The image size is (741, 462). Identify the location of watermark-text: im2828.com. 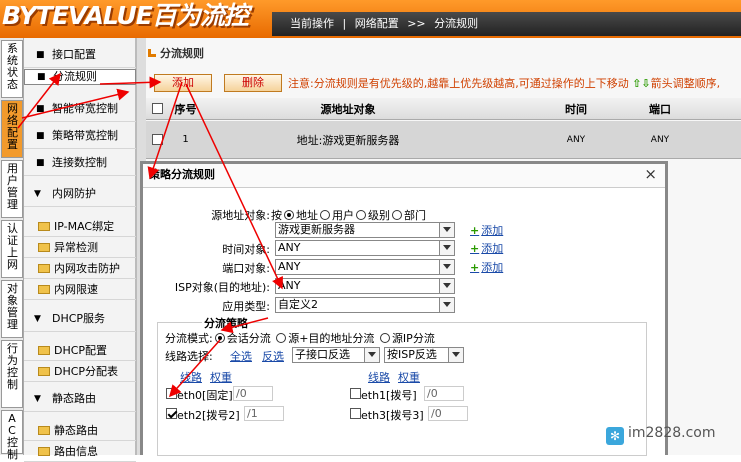
(672, 433).